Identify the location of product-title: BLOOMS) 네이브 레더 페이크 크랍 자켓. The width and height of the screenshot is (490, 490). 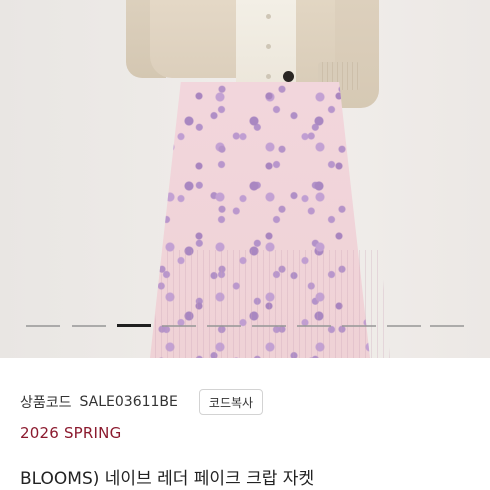
(167, 479).